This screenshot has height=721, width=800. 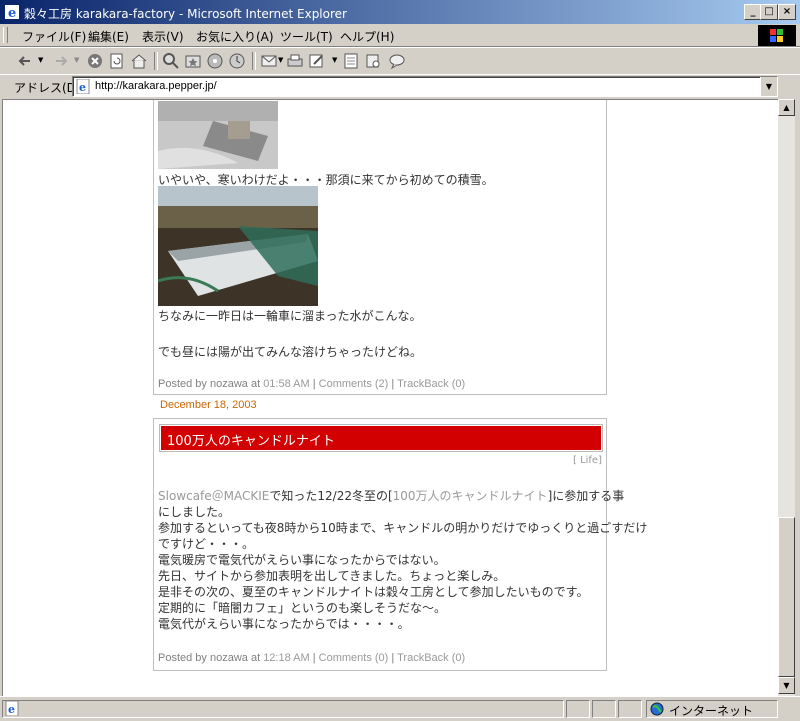 What do you see at coordinates (47, 88) in the screenshot?
I see `address-label: アドレス(D)` at bounding box center [47, 88].